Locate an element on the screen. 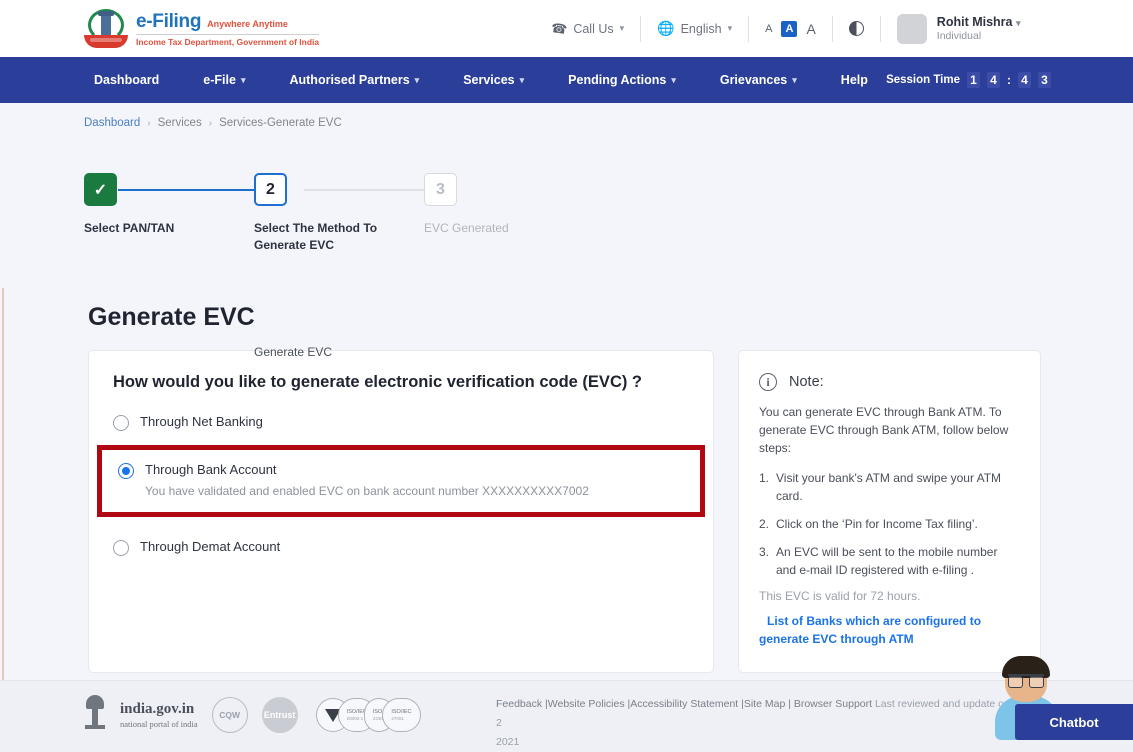 The image size is (1133, 752). iso-badge-3-number: 27001 is located at coordinates (397, 718).